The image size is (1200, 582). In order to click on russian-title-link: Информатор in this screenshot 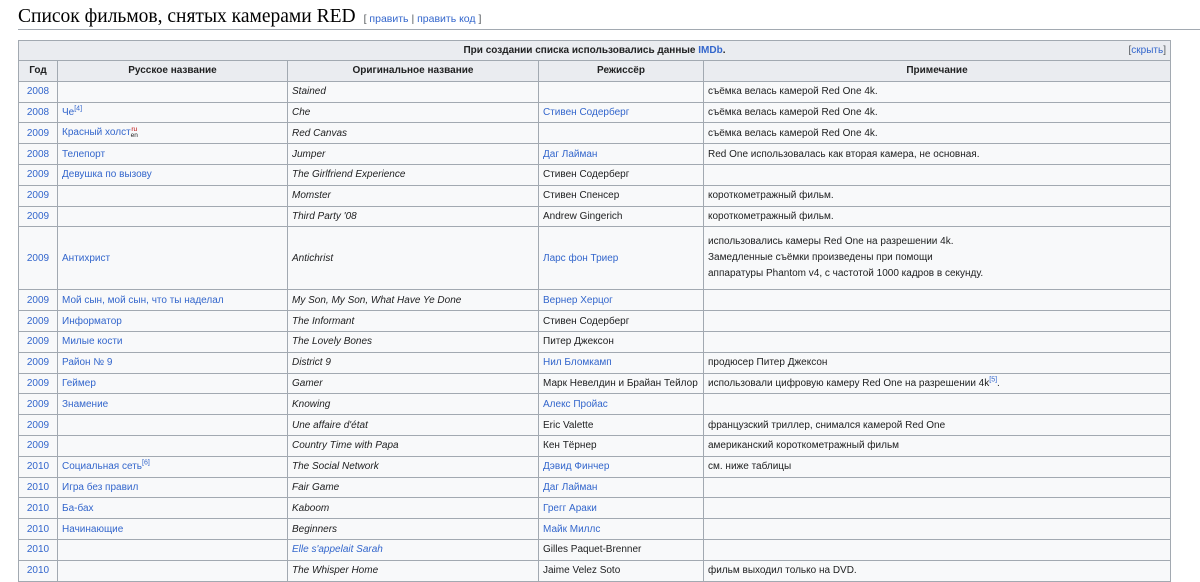, I will do `click(92, 321)`.